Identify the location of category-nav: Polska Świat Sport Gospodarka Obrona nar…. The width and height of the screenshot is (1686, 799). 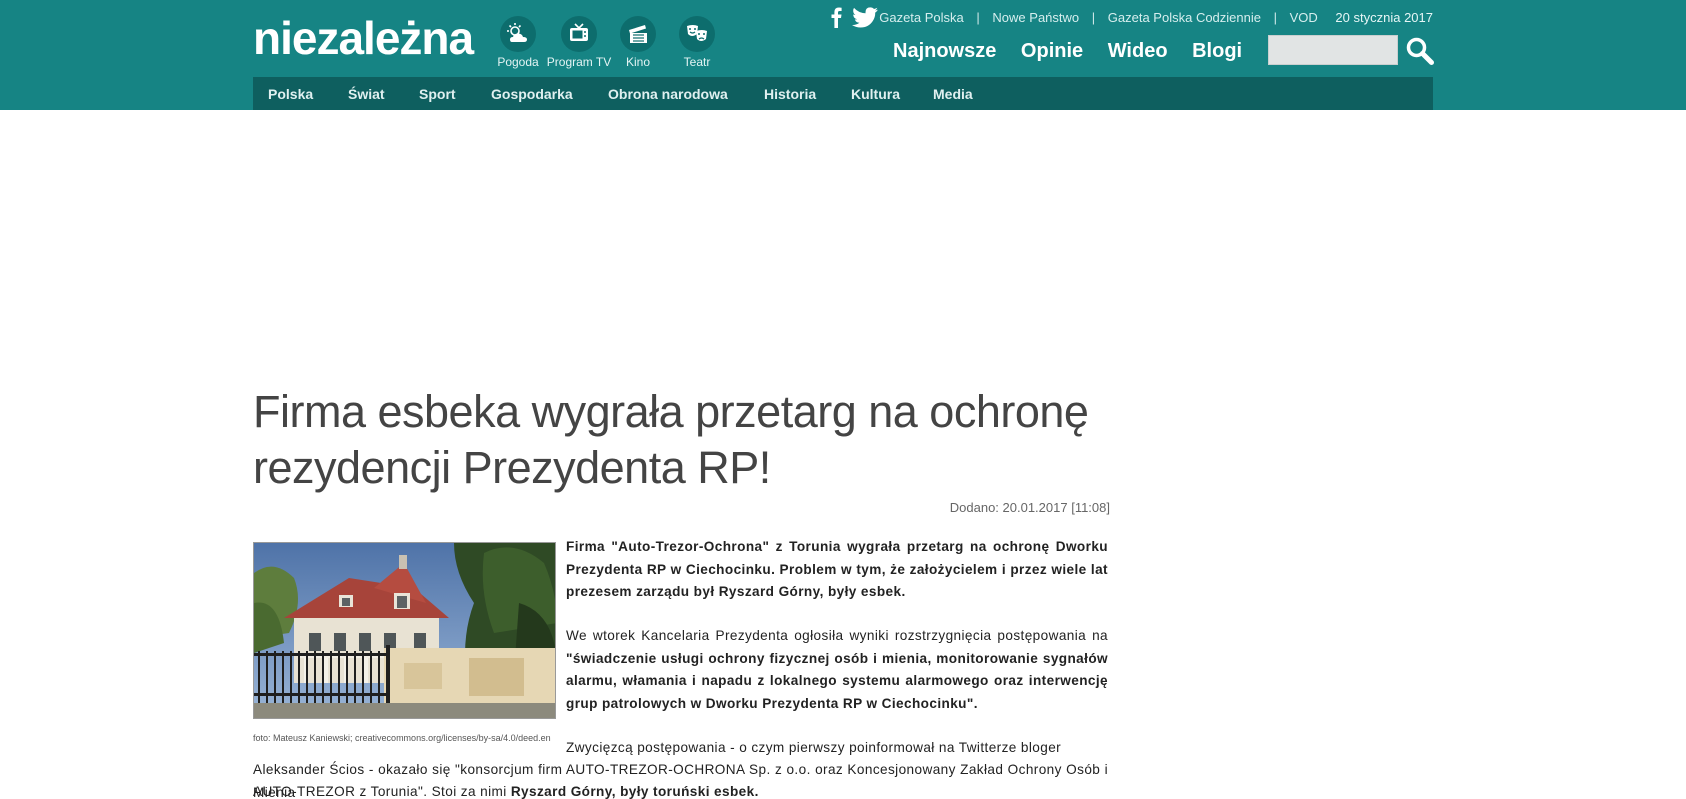
(843, 93).